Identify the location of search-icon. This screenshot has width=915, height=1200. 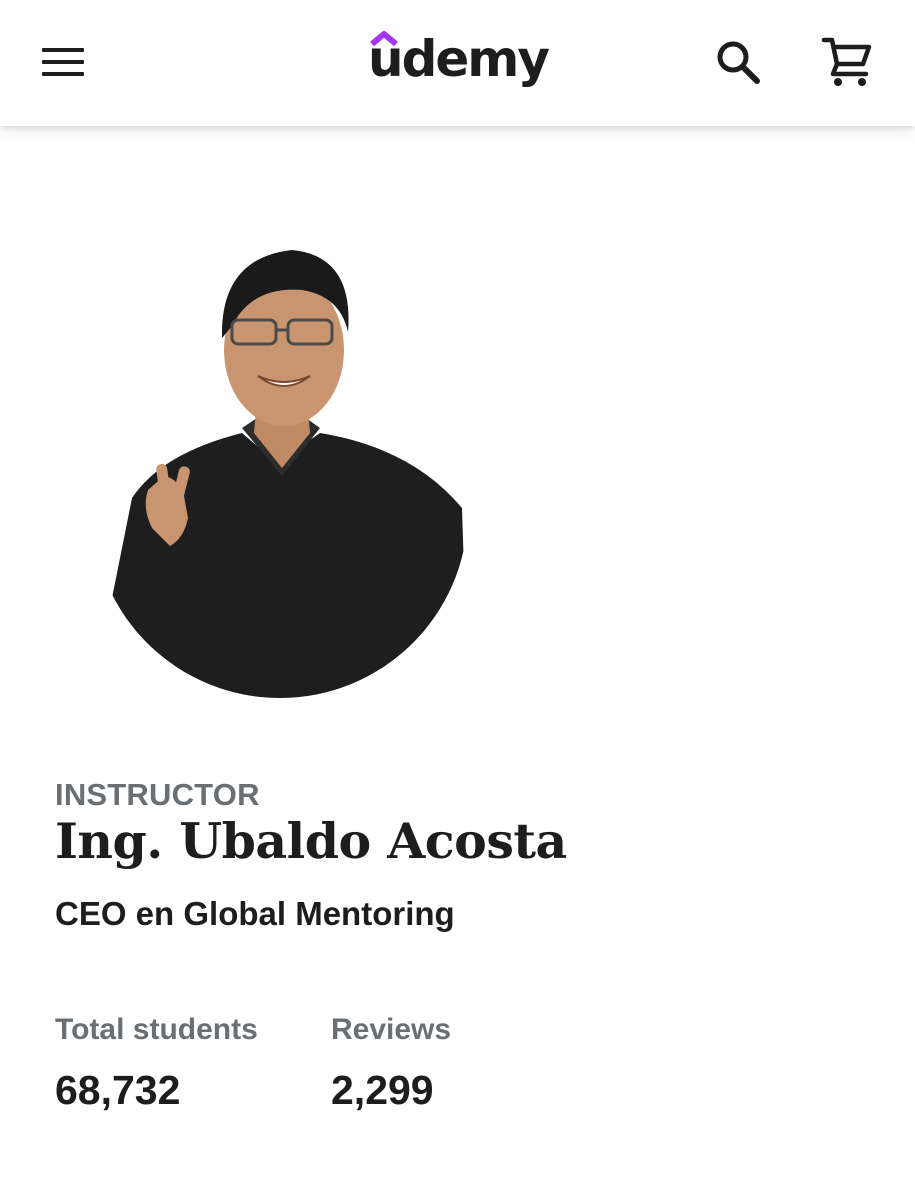
(738, 62).